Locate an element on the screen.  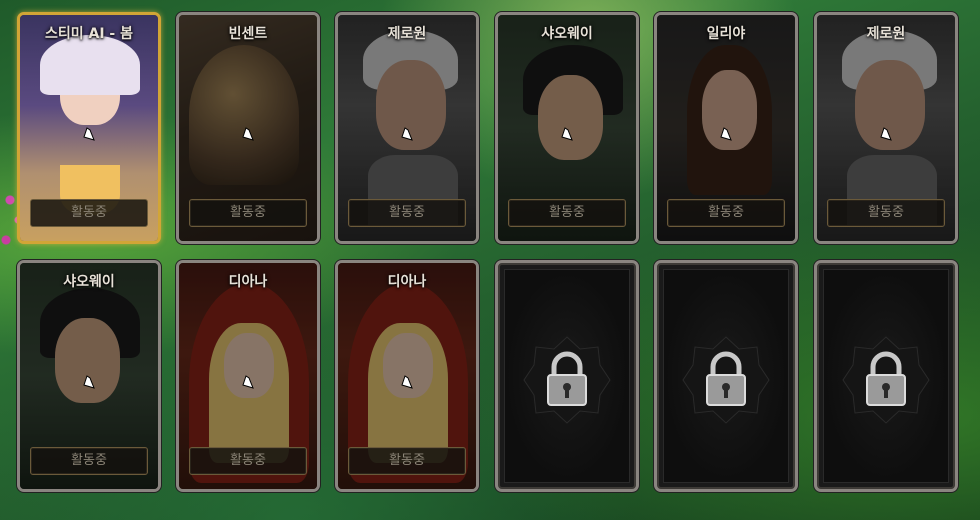
character-name: 일리야 is located at coordinates (726, 34).